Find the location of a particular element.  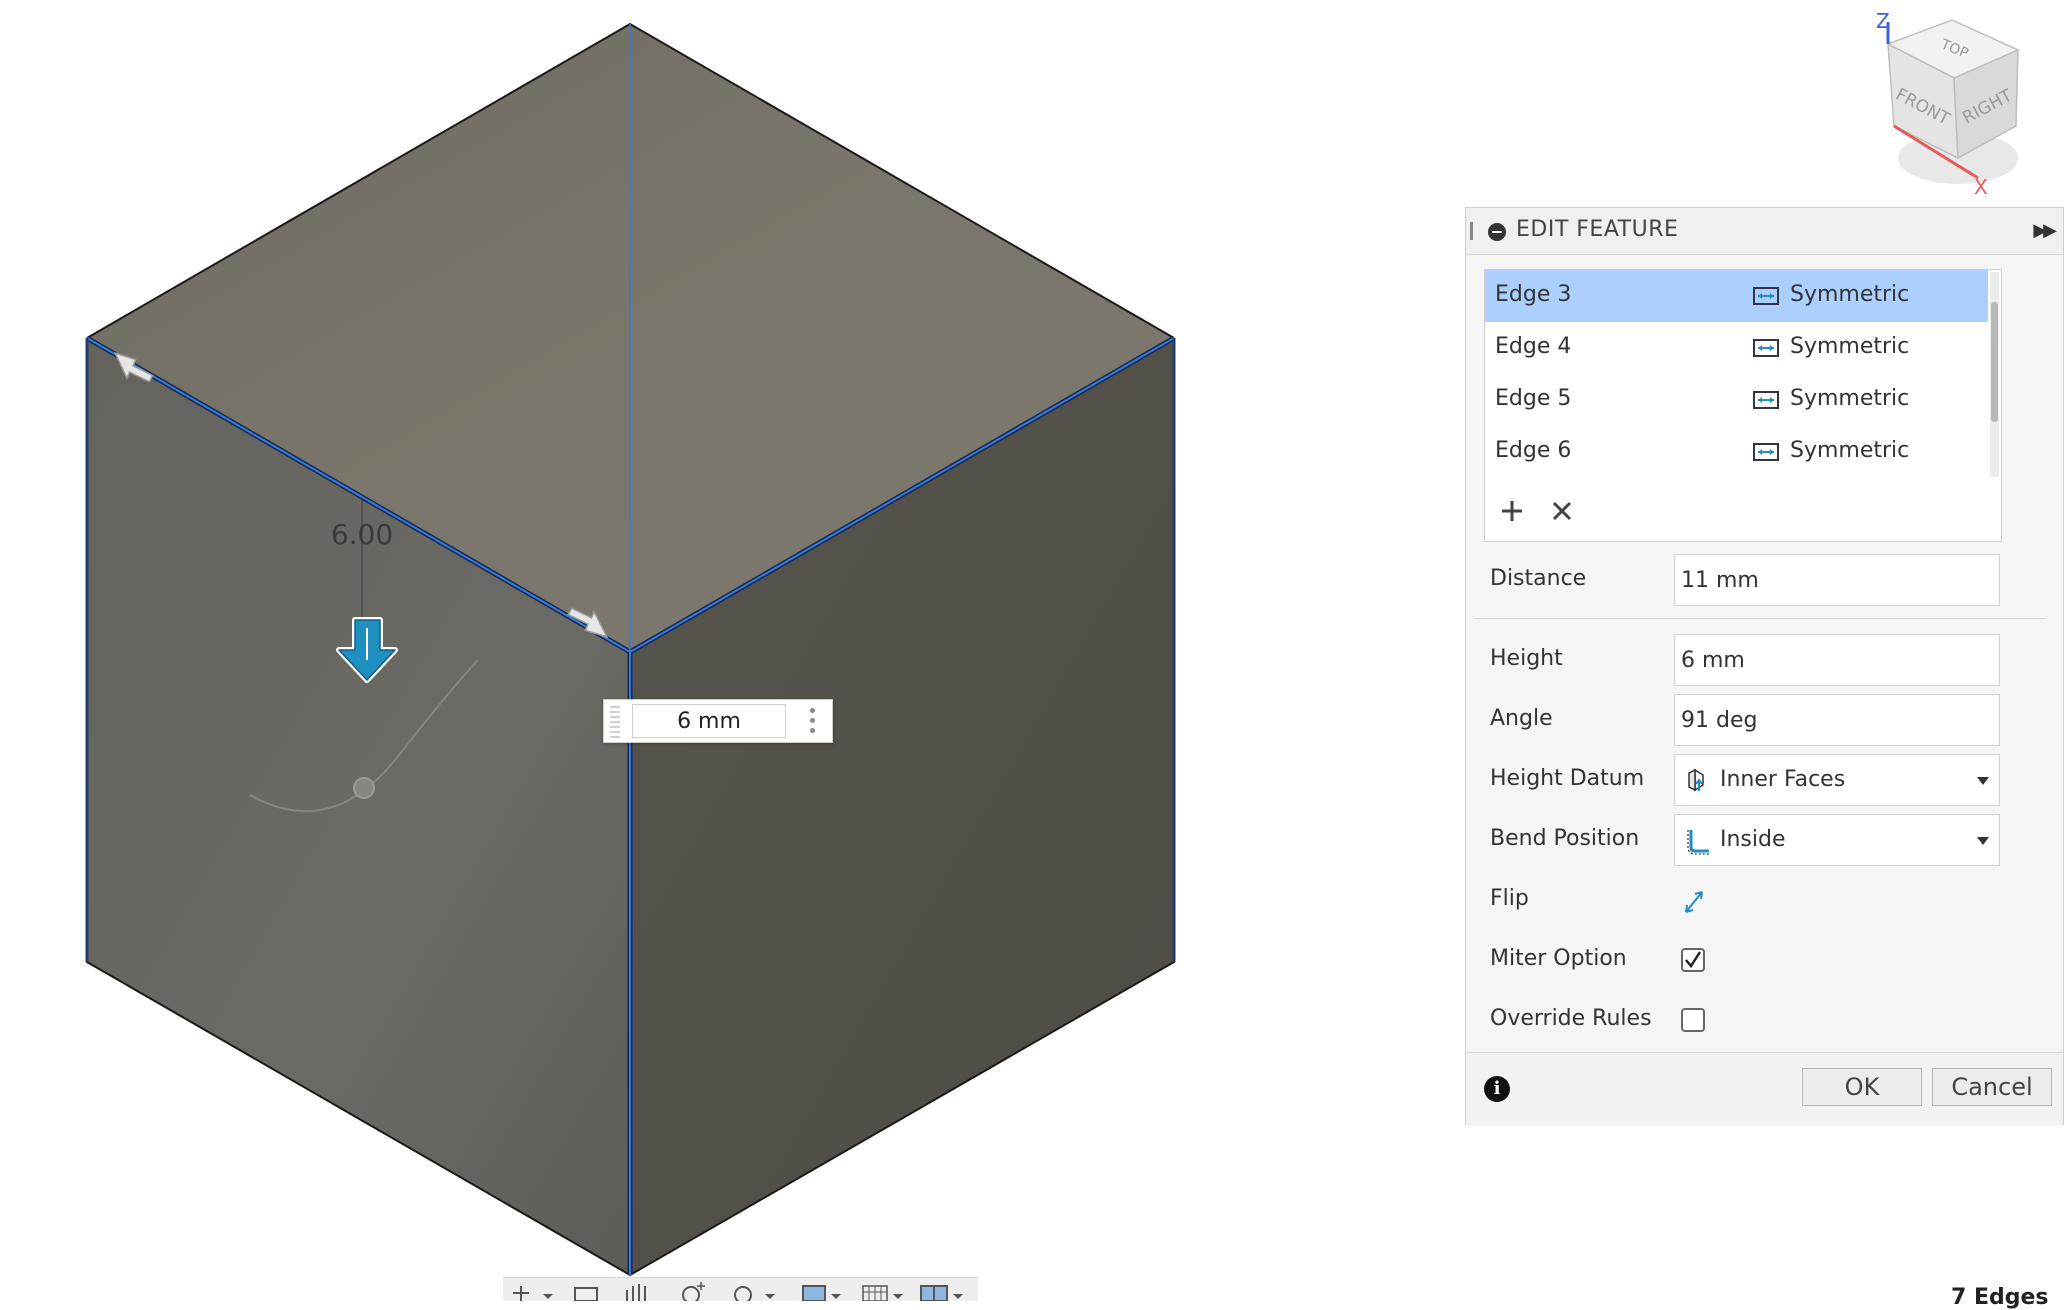

panel-header: EDIT FEATURE ▶▶ is located at coordinates (1764, 231).